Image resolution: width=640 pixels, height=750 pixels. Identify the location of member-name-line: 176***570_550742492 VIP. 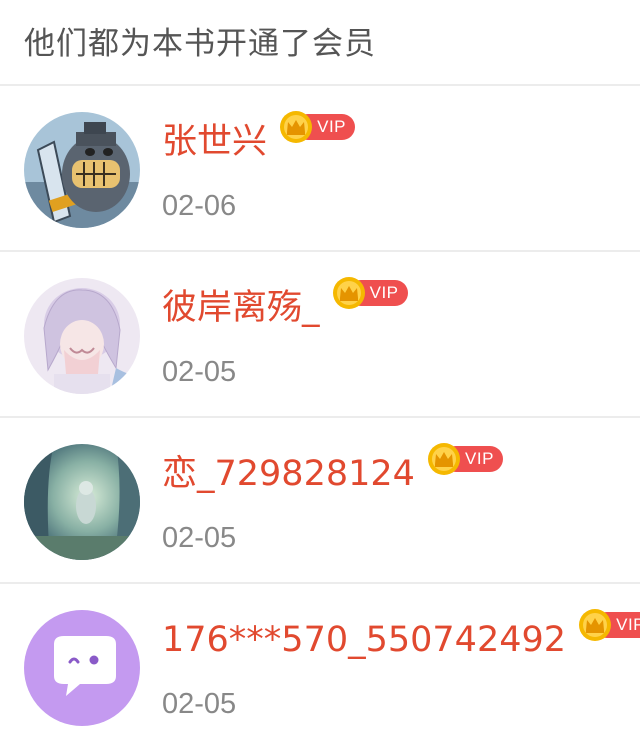
(401, 635).